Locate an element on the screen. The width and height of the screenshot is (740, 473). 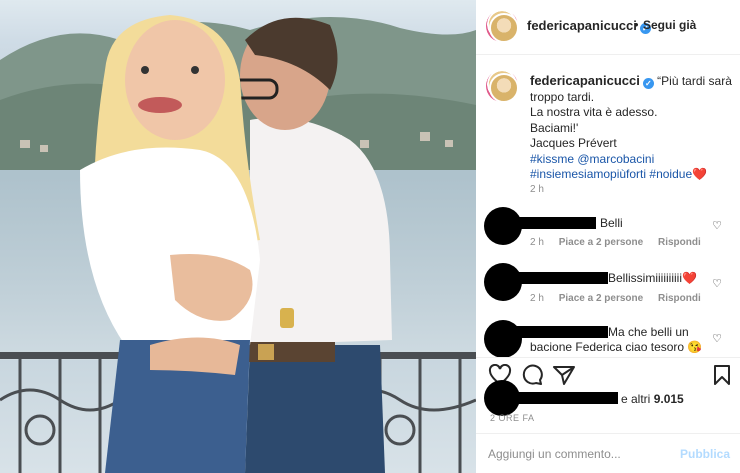
header-username: federicapanicucci ✓ is located at coordinates (589, 26).